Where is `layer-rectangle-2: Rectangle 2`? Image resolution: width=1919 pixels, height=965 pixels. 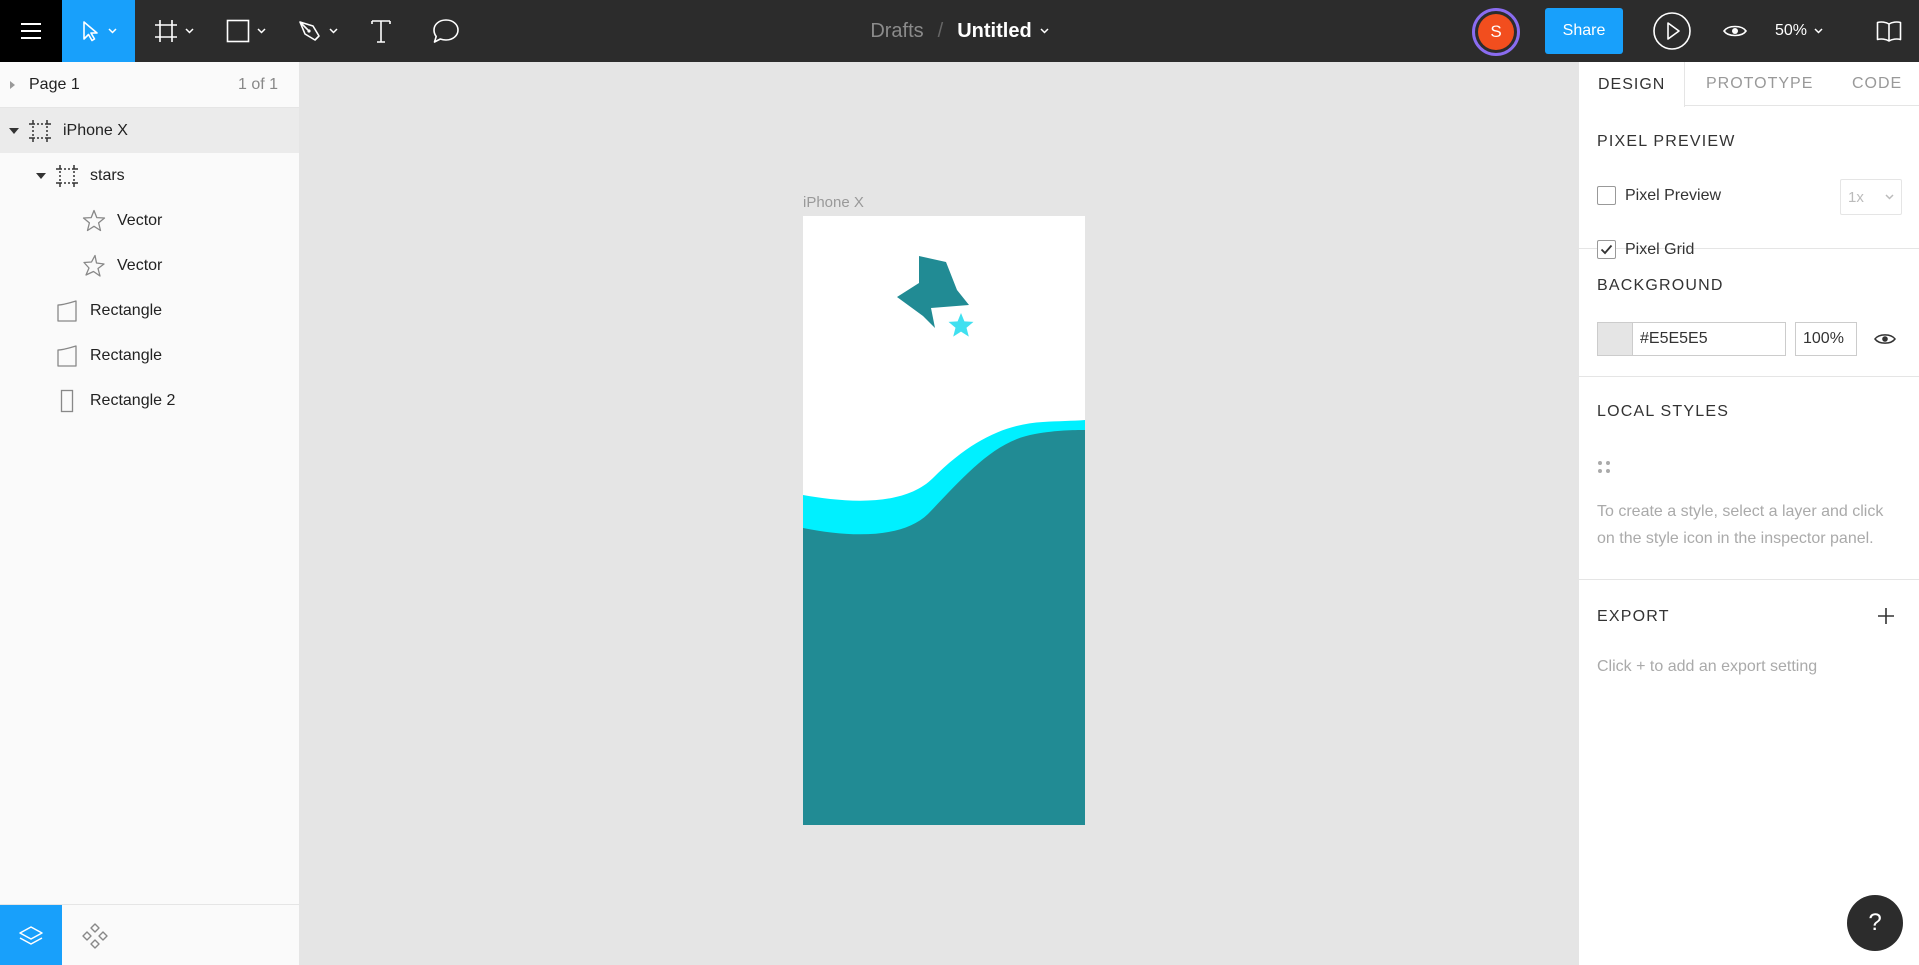 layer-rectangle-2: Rectangle 2 is located at coordinates (149, 400).